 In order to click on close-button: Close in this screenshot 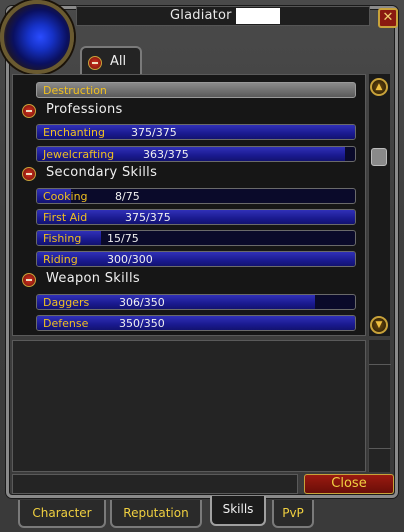, I will do `click(349, 484)`.